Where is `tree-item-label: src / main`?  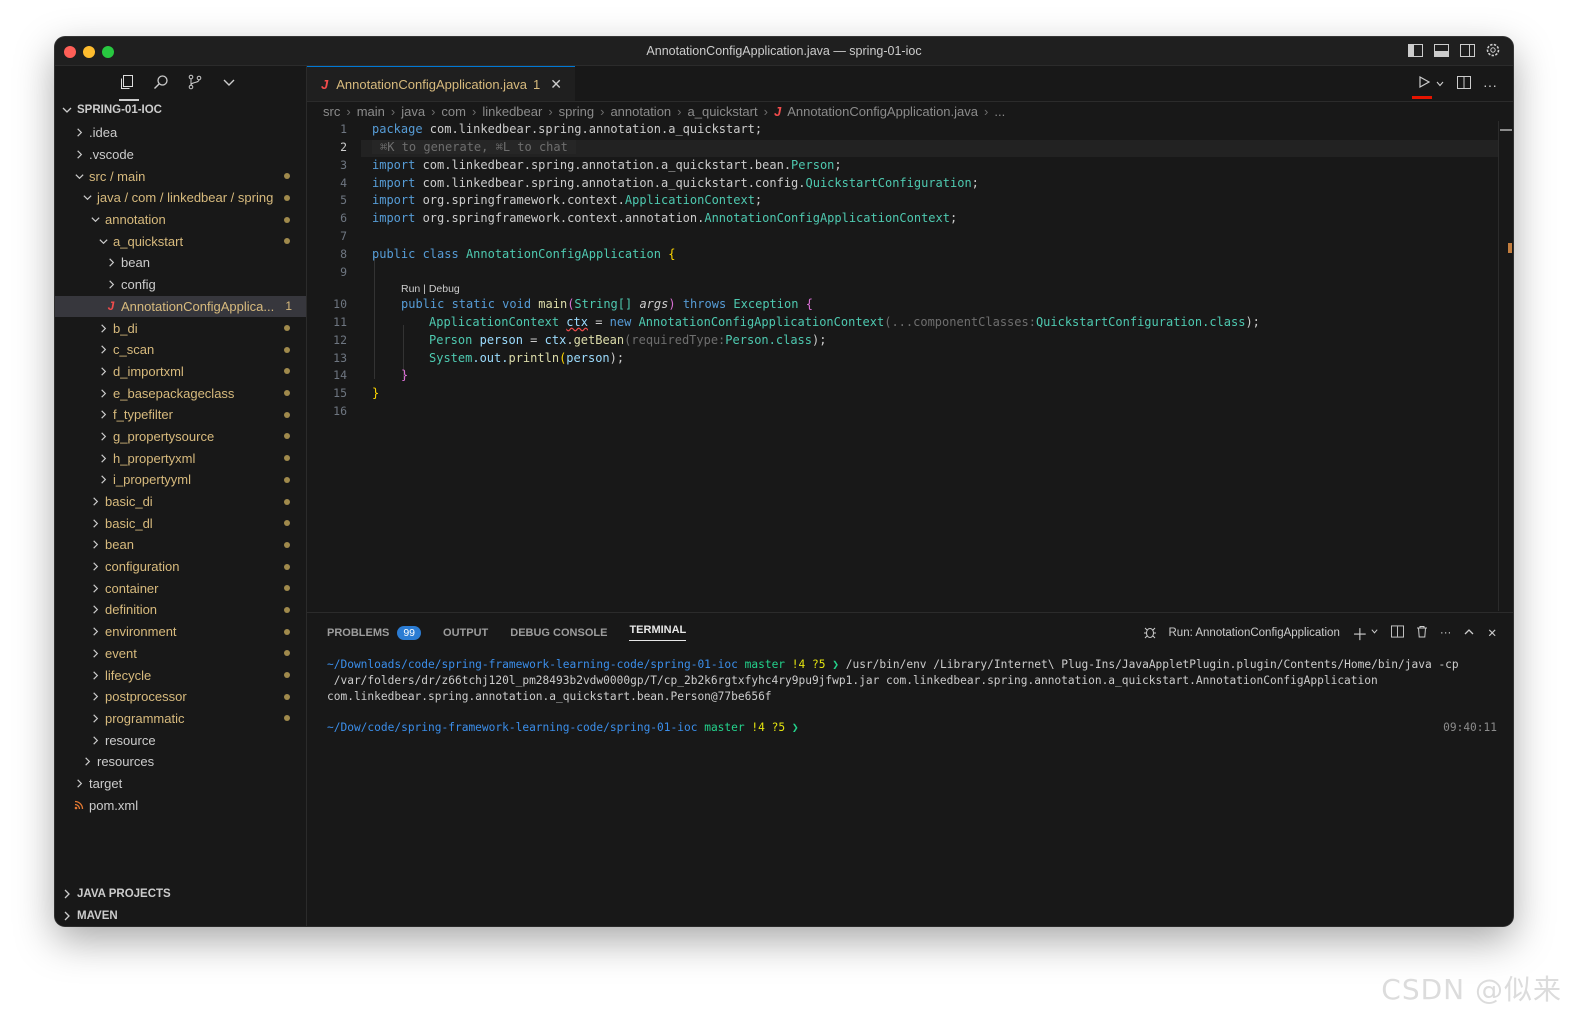 tree-item-label: src / main is located at coordinates (117, 176).